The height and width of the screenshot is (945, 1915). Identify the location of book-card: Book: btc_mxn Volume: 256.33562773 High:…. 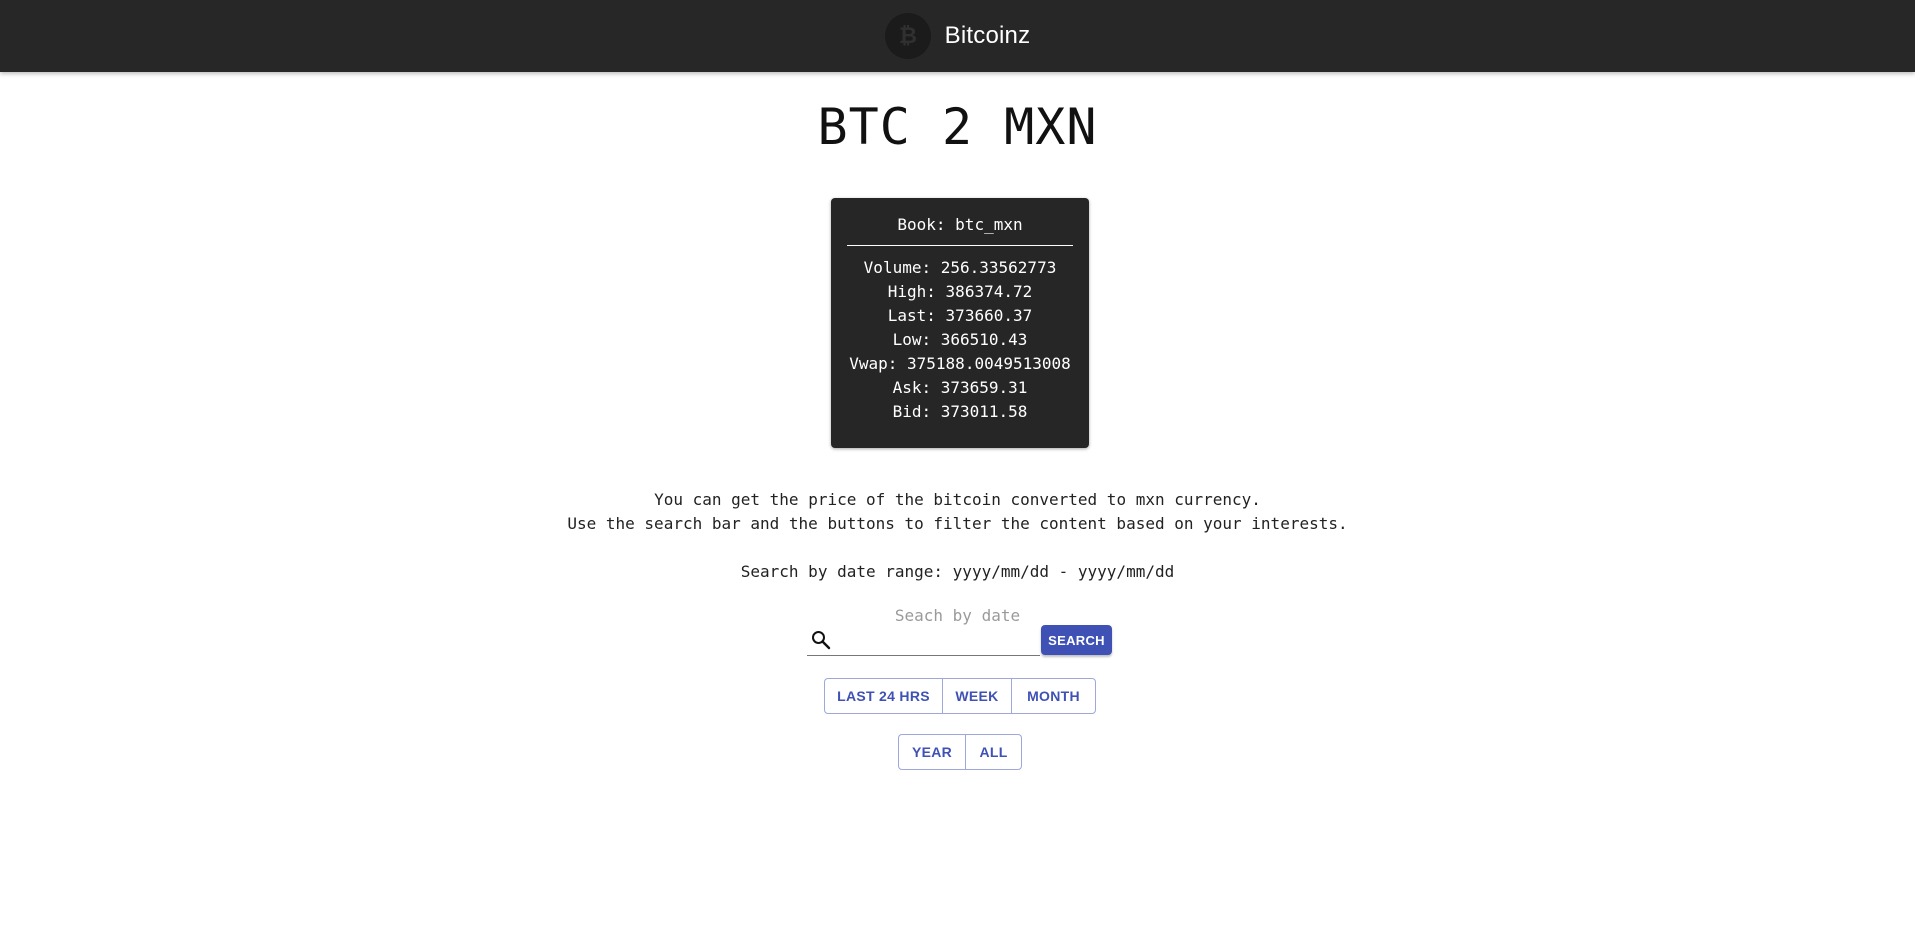
(960, 323).